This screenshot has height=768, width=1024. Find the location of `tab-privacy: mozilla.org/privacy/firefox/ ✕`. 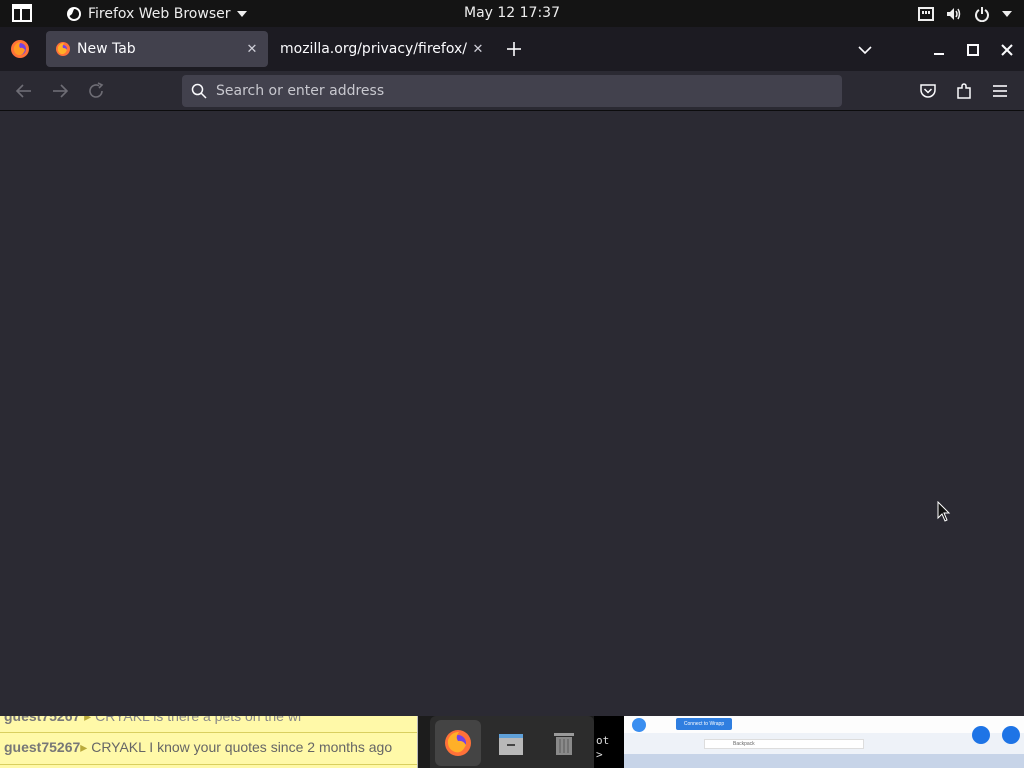

tab-privacy: mozilla.org/privacy/firefox/ ✕ is located at coordinates (382, 49).